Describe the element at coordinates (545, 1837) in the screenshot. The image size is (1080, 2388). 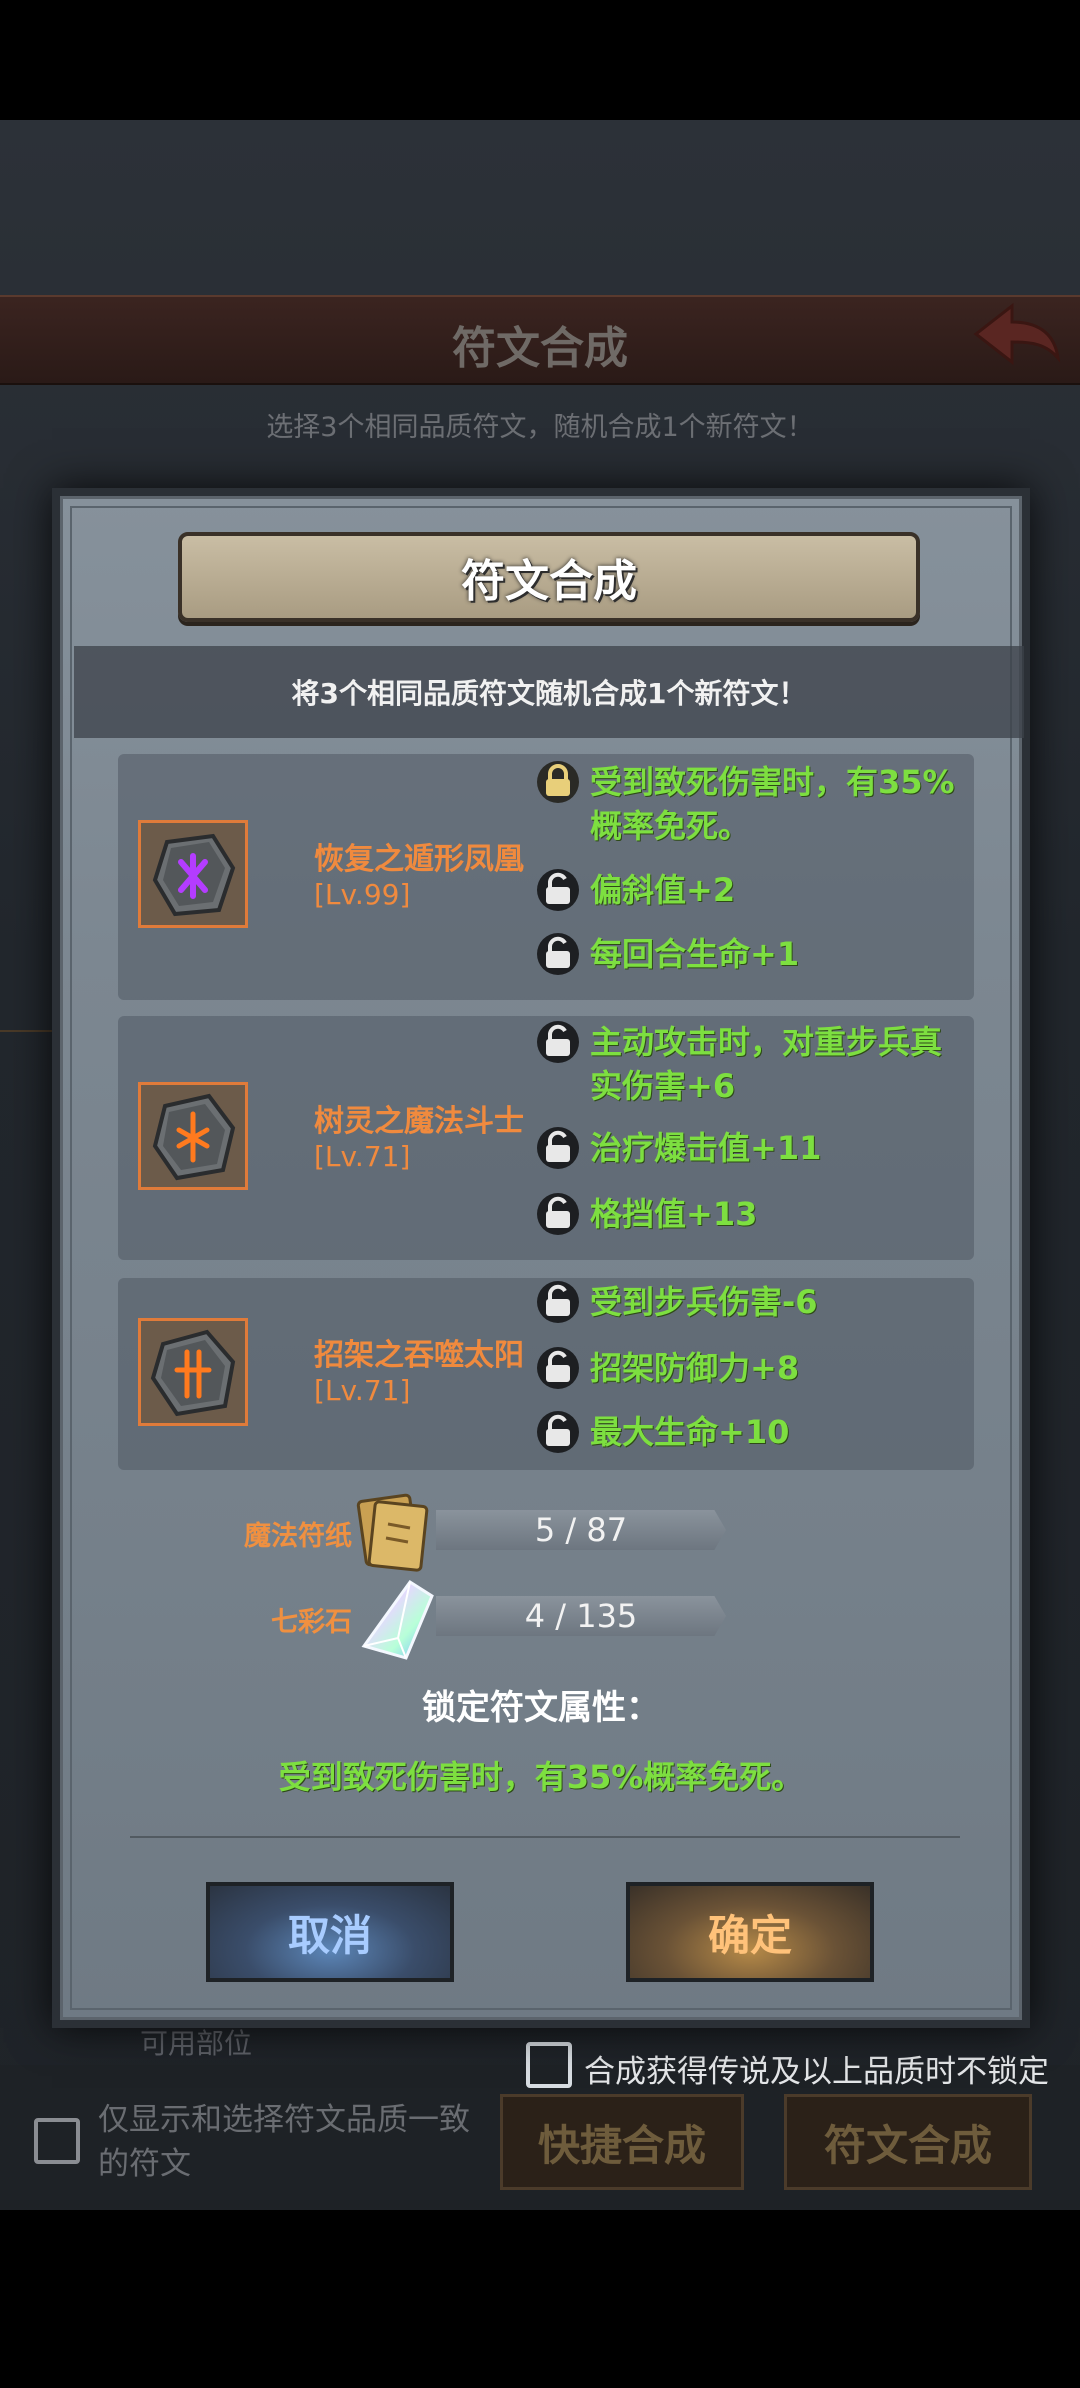
I see `dialog-divider` at that location.